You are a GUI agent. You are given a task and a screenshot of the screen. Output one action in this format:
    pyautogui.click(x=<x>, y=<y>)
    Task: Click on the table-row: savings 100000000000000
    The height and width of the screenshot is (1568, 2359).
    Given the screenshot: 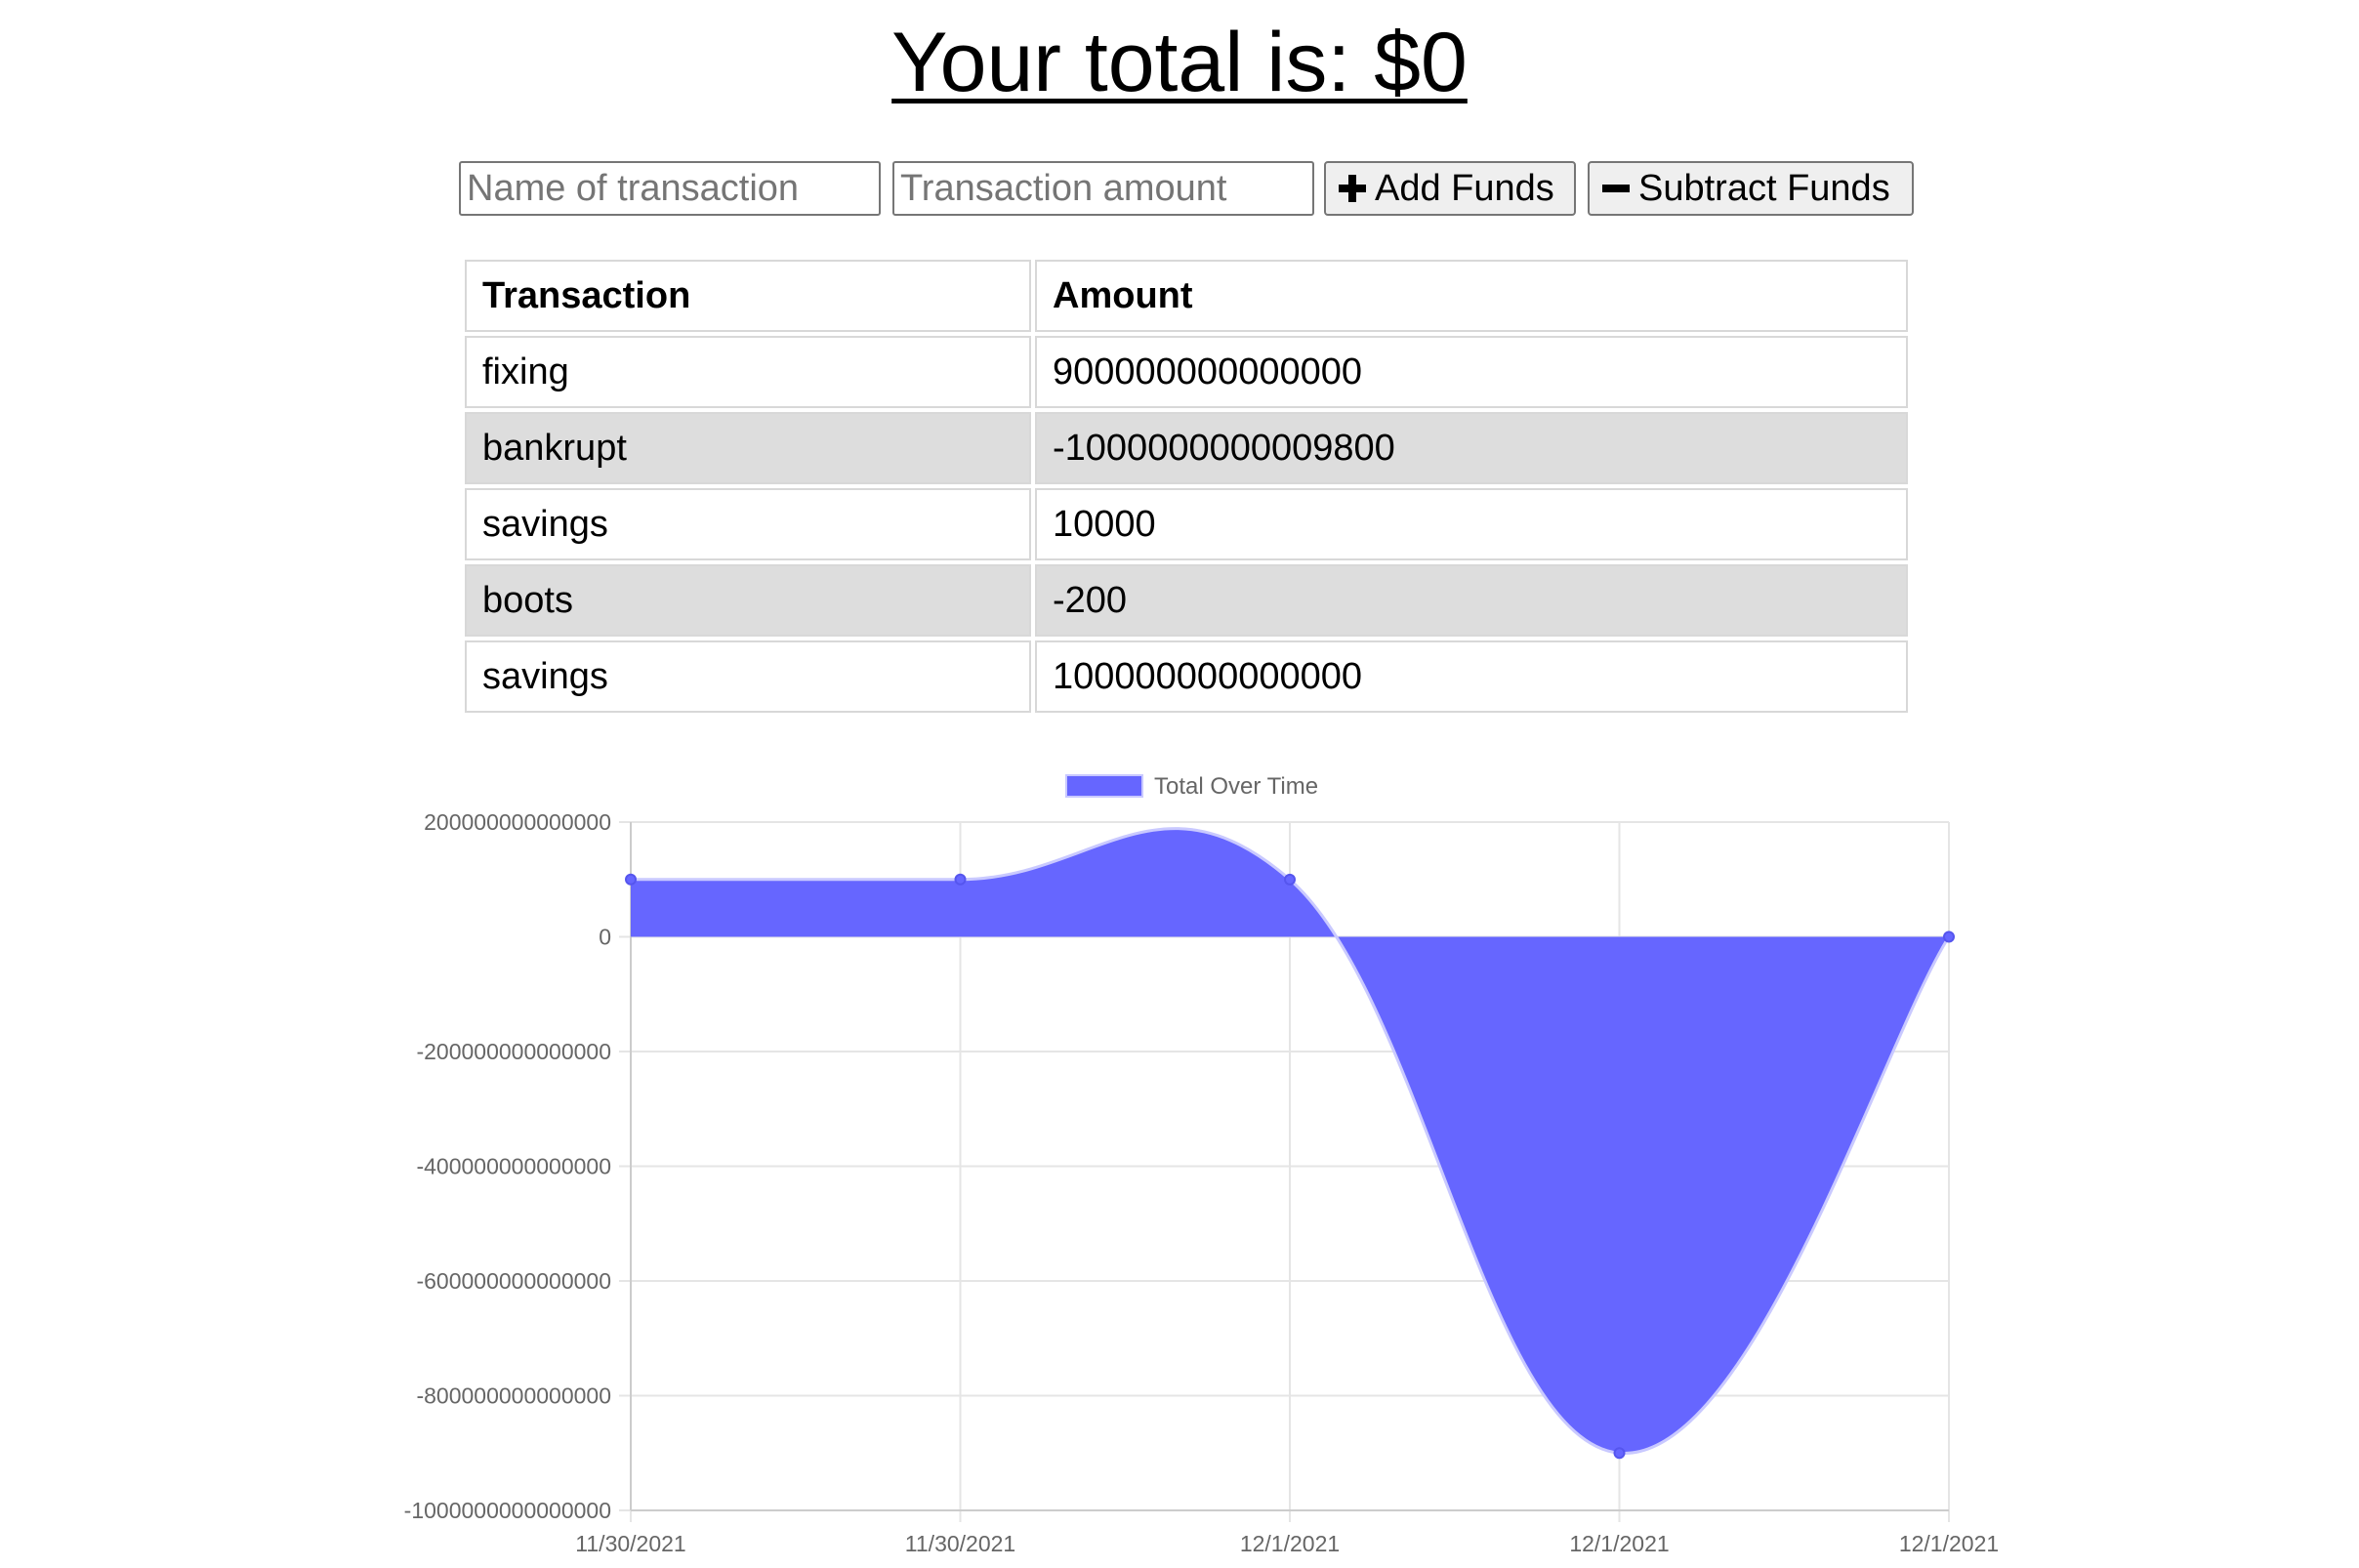 What is the action you would take?
    pyautogui.click(x=1186, y=676)
    